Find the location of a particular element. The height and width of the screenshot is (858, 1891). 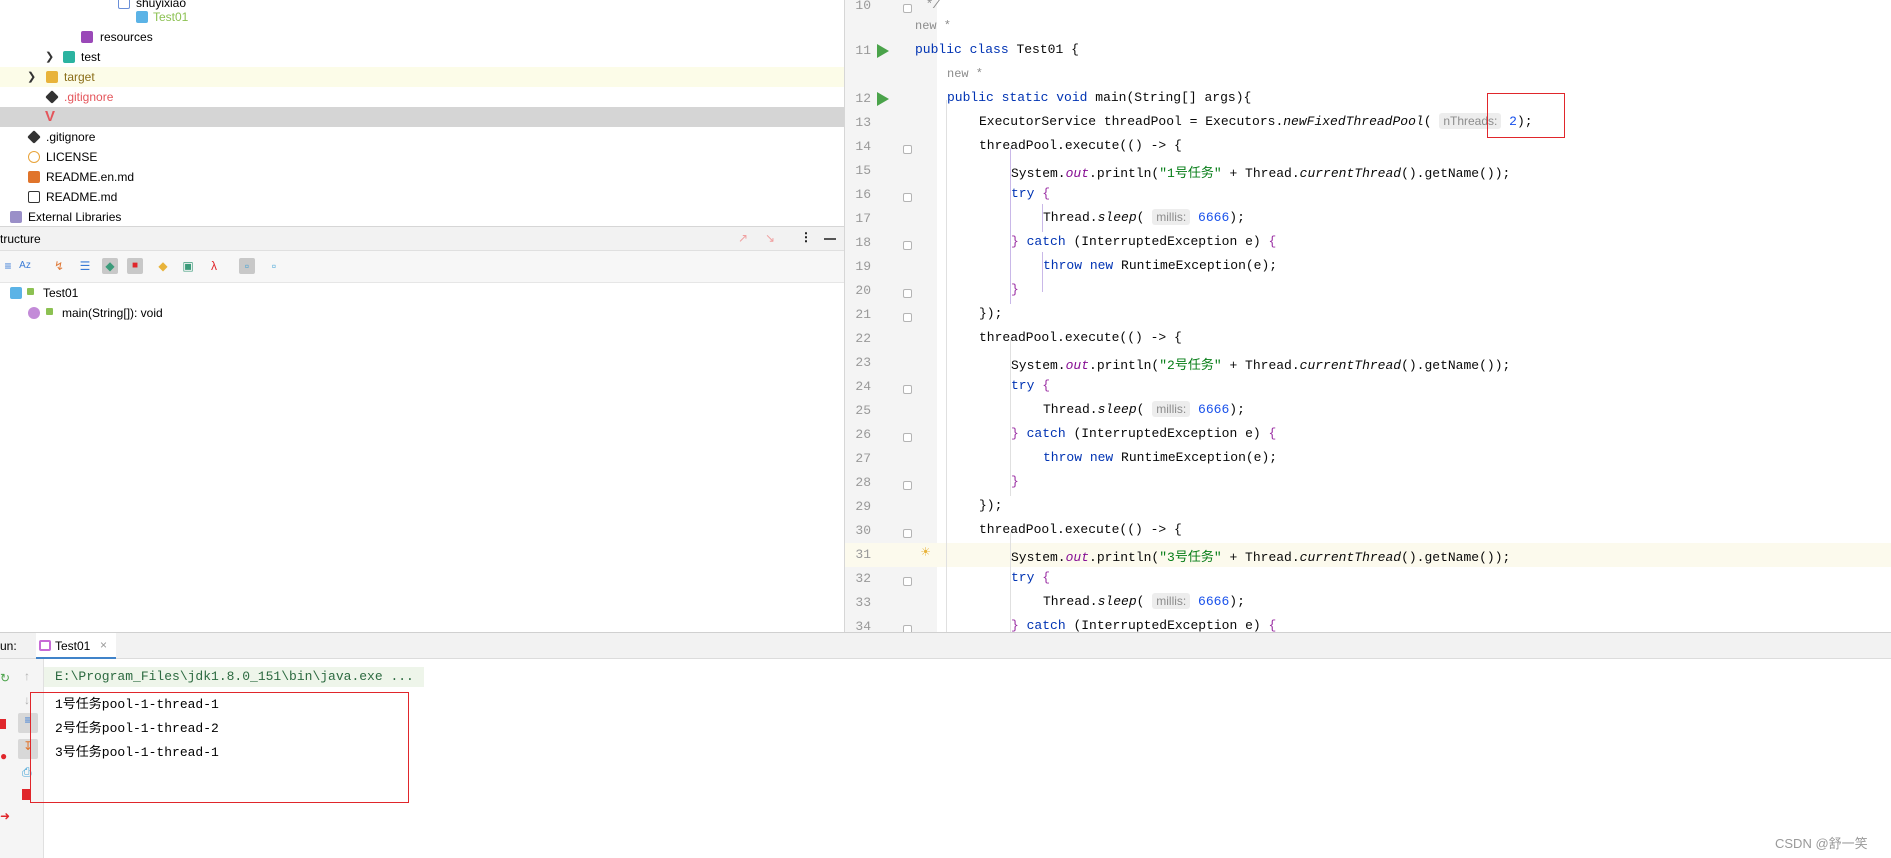

code-line-21: }); is located at coordinates (991, 313).